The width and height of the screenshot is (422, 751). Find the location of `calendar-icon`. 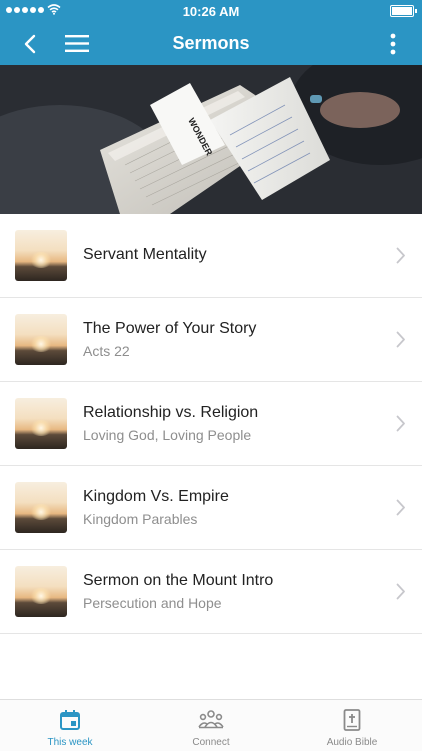

calendar-icon is located at coordinates (70, 720).